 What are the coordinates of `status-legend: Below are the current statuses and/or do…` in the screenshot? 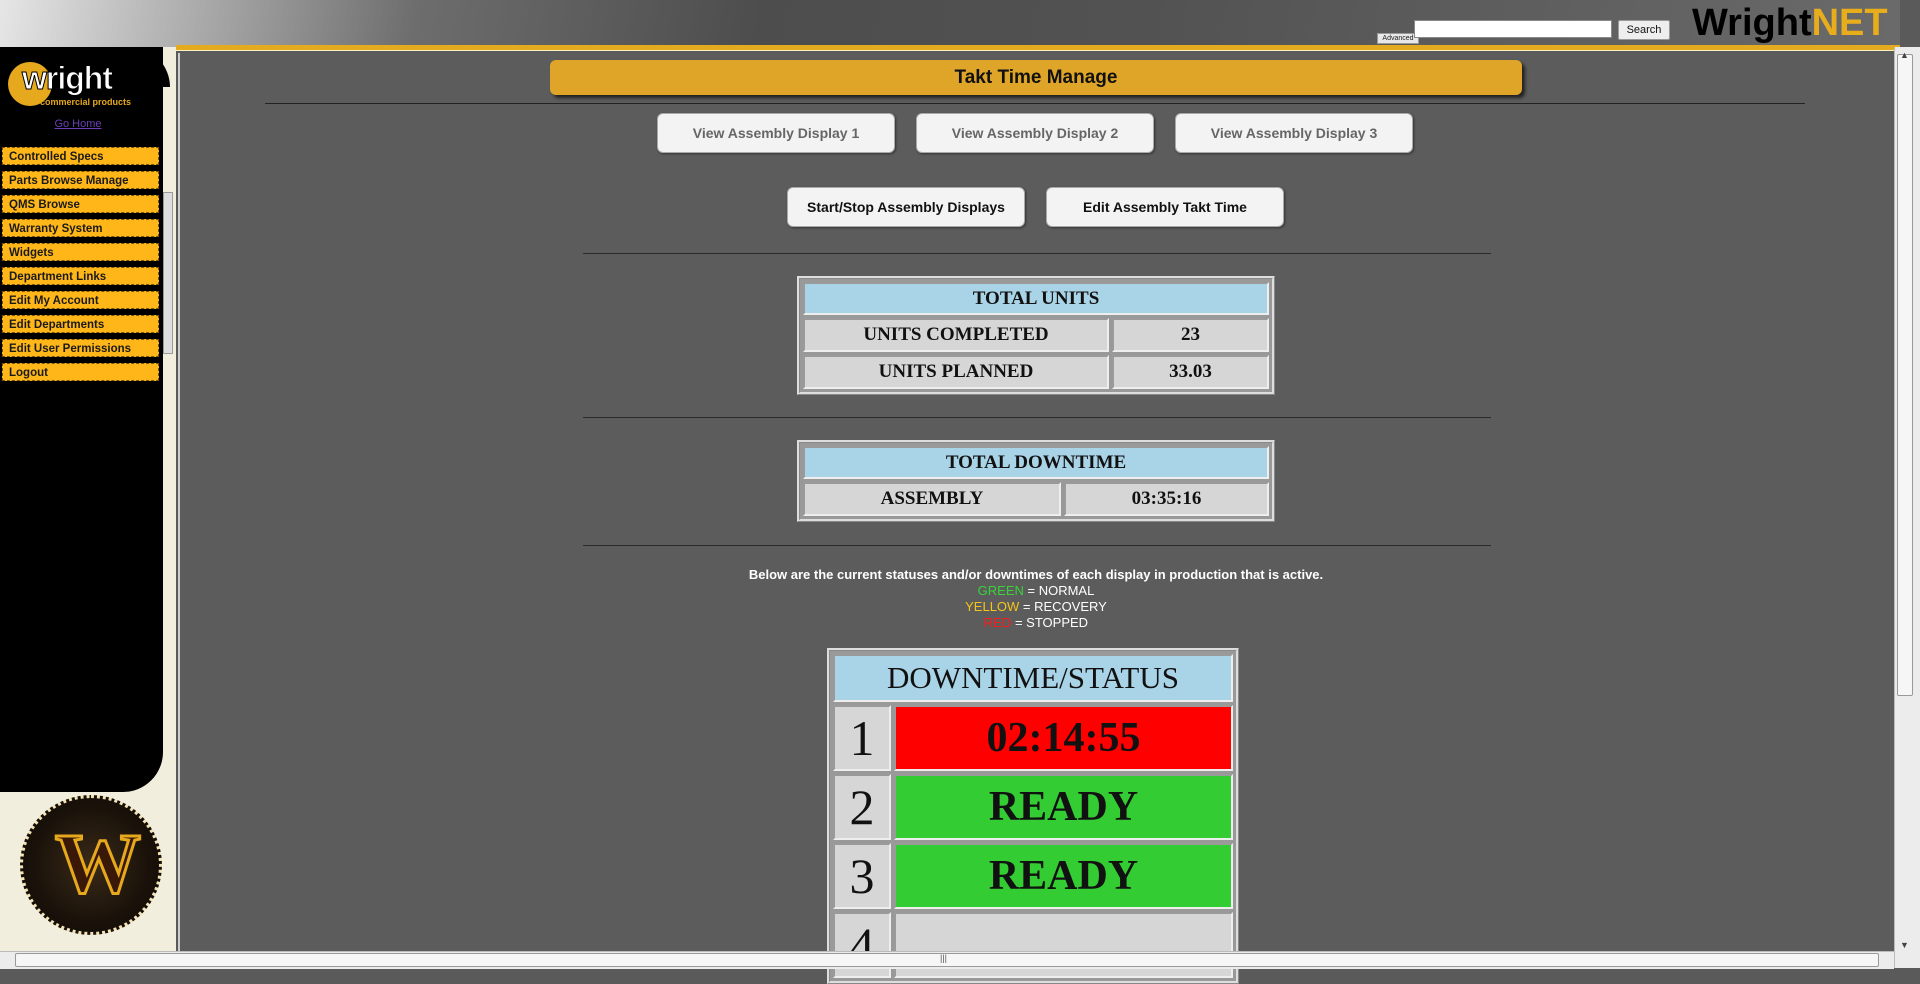 It's located at (1036, 599).